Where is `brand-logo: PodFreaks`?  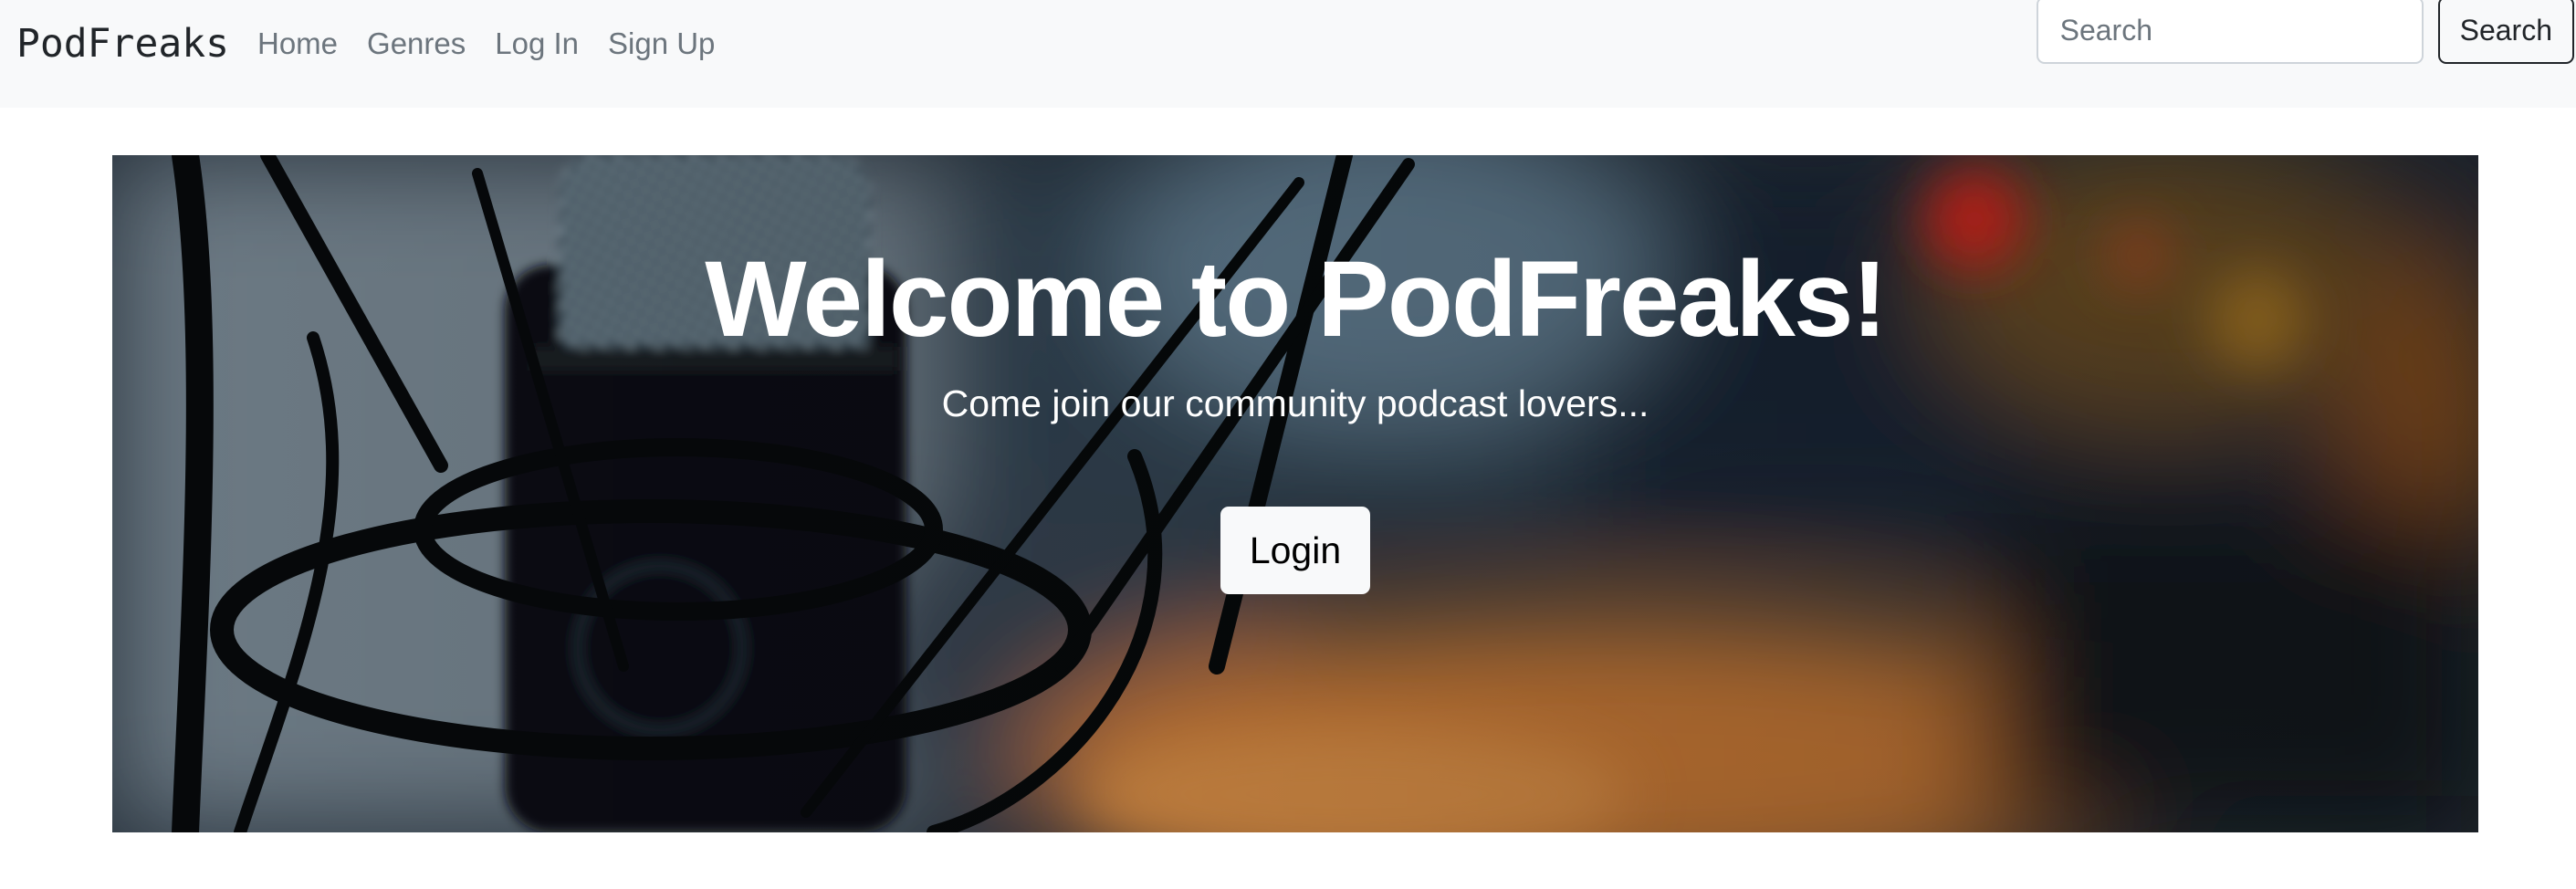
brand-logo: PodFreaks is located at coordinates (123, 43).